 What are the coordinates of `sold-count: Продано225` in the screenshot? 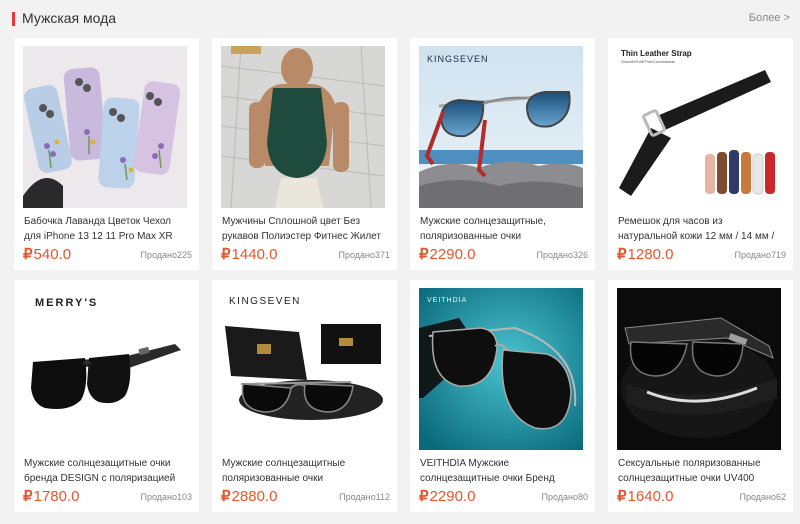 It's located at (166, 255).